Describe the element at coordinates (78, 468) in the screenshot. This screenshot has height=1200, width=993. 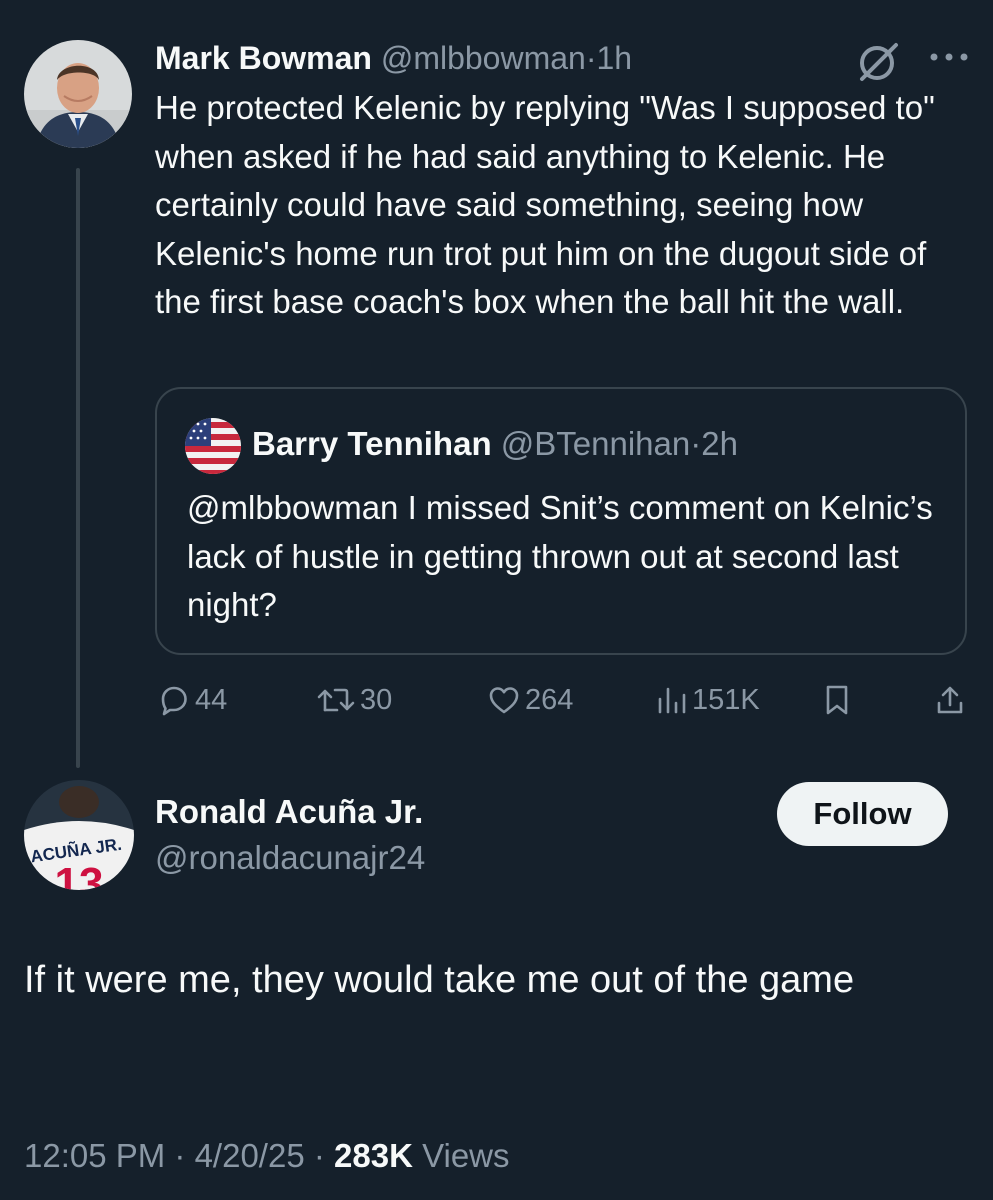
I see `thread-connector-line` at that location.